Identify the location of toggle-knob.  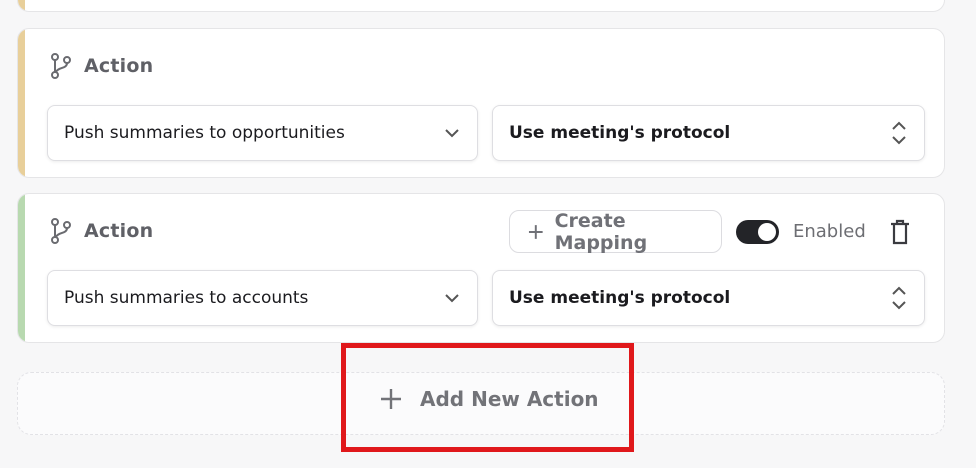
(767, 232).